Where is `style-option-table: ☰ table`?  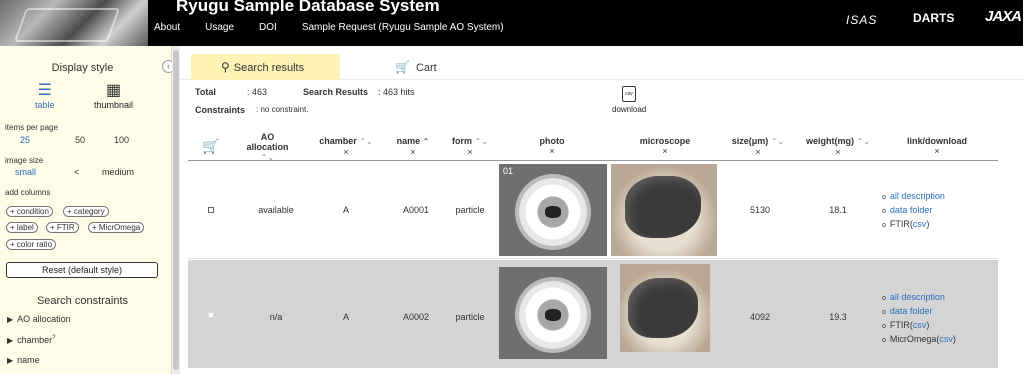 style-option-table: ☰ table is located at coordinates (45, 96).